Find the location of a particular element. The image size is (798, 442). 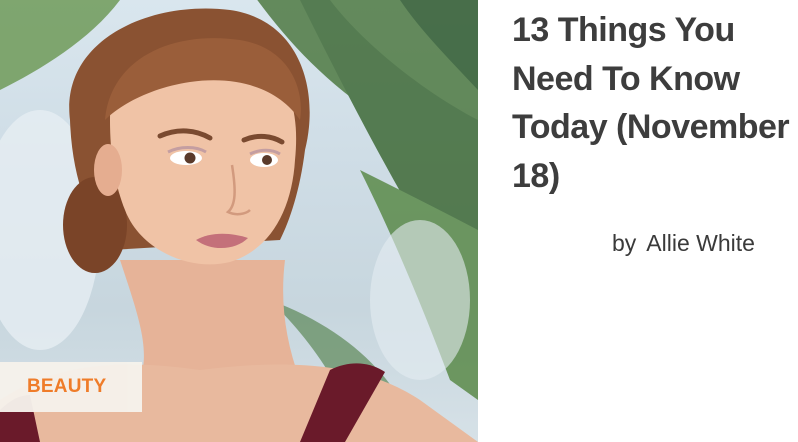

byline-prefix: by is located at coordinates (624, 243).